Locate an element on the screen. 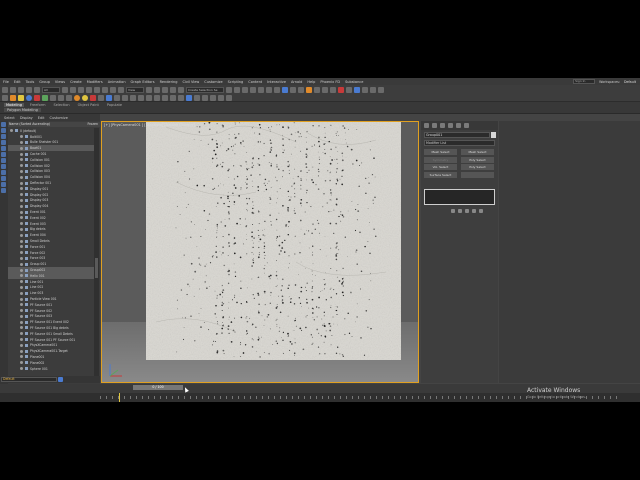 The image size is (640, 480). ribbon-tab: Freeform is located at coordinates (38, 105).